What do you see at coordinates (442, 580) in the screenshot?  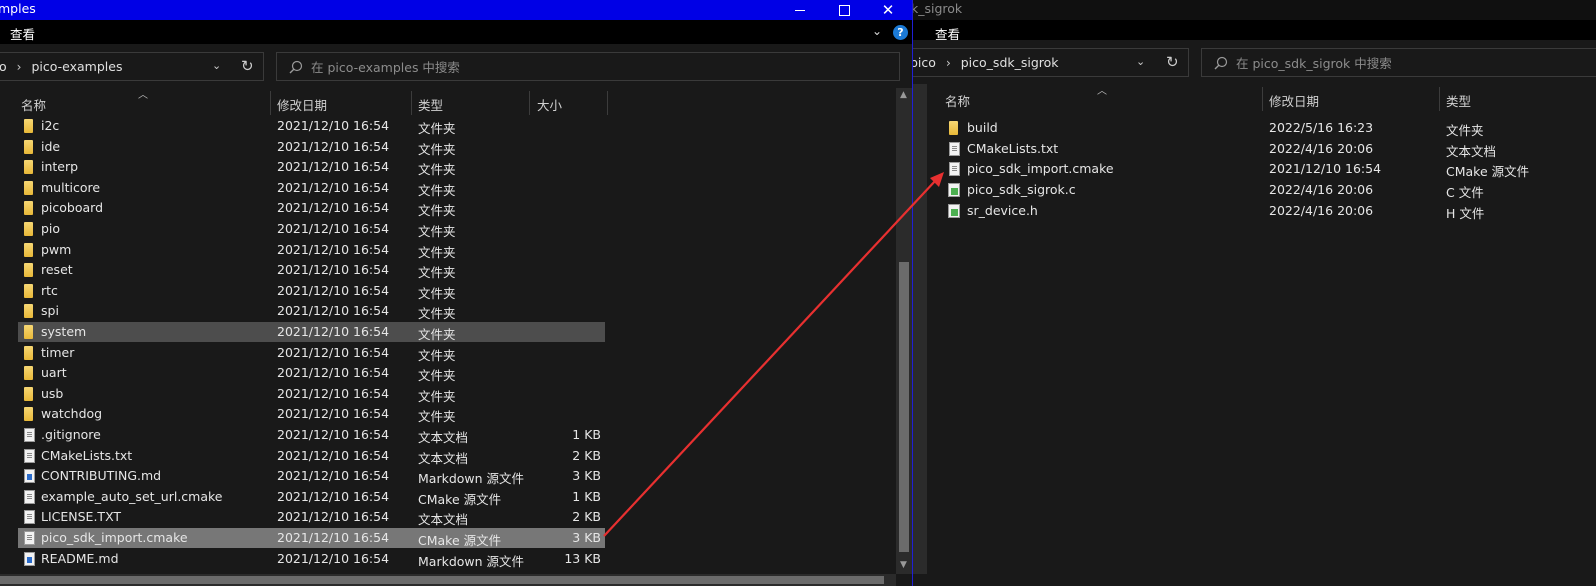 I see `horizontal-scrollbar-thumb` at bounding box center [442, 580].